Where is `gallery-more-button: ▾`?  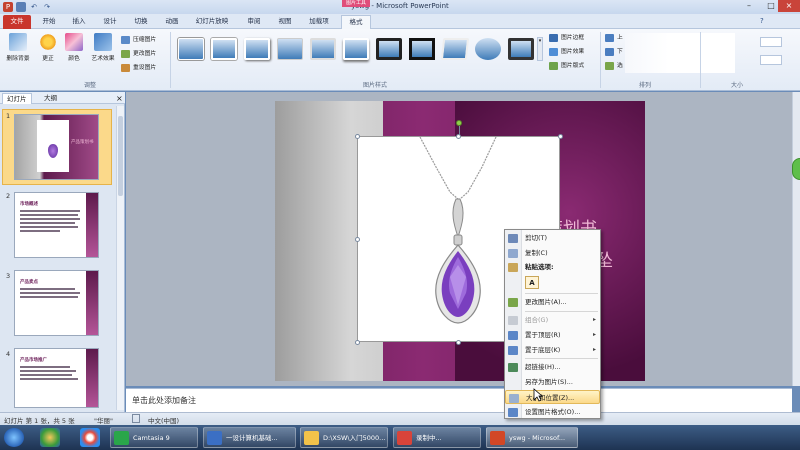
gallery-more-button: ▾ is located at coordinates (540, 49).